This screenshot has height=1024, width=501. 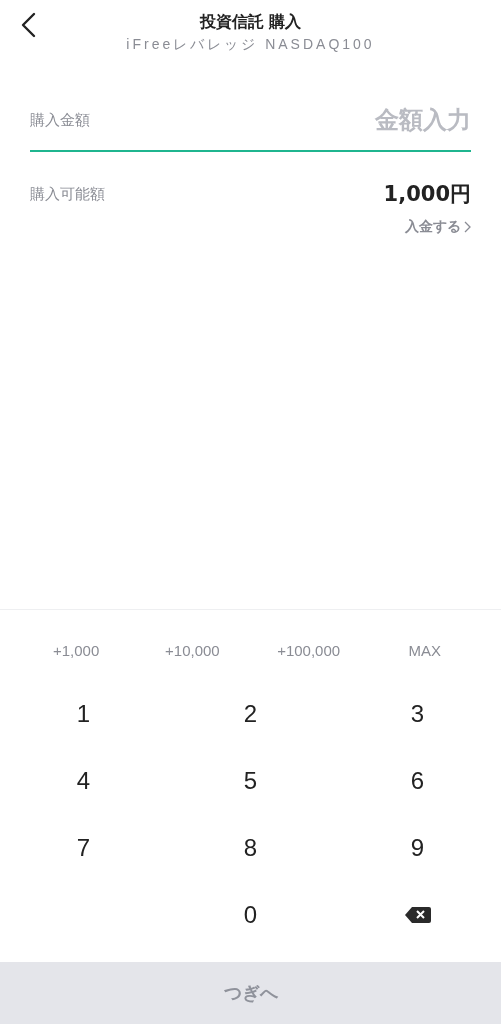 I want to click on quick-amount-button: +1,000, so click(x=76, y=650).